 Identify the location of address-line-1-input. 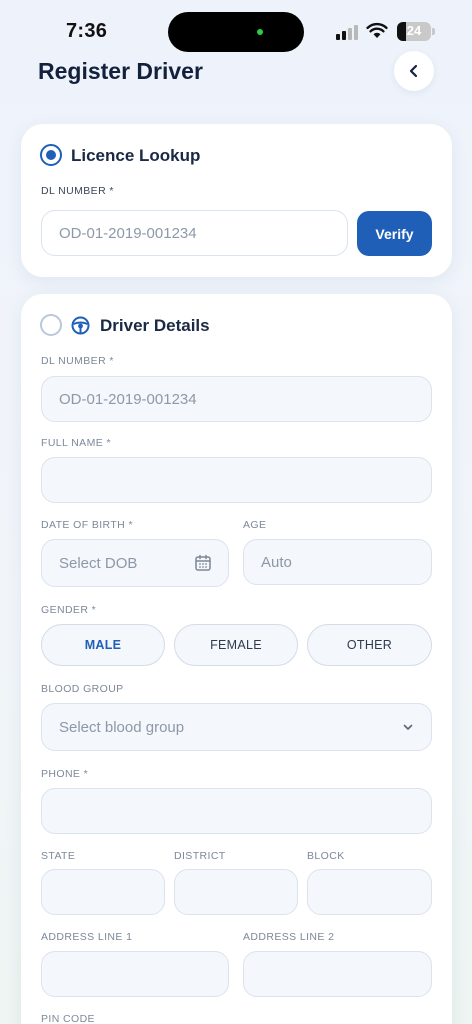
(135, 974).